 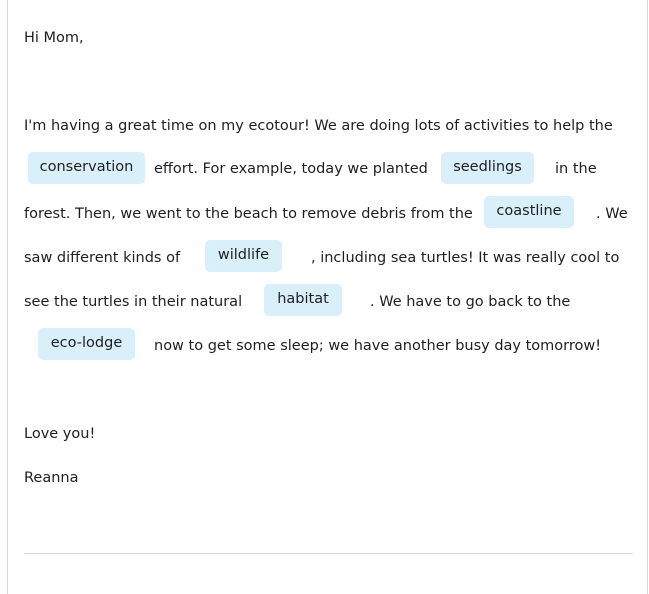 I want to click on closing: Love you!, so click(x=60, y=434).